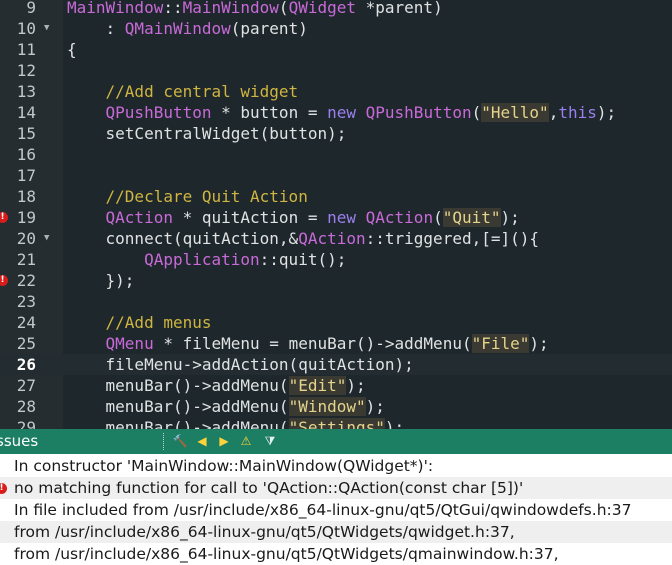  What do you see at coordinates (336, 91) in the screenshot?
I see `code-line: 13 //Add central widget` at bounding box center [336, 91].